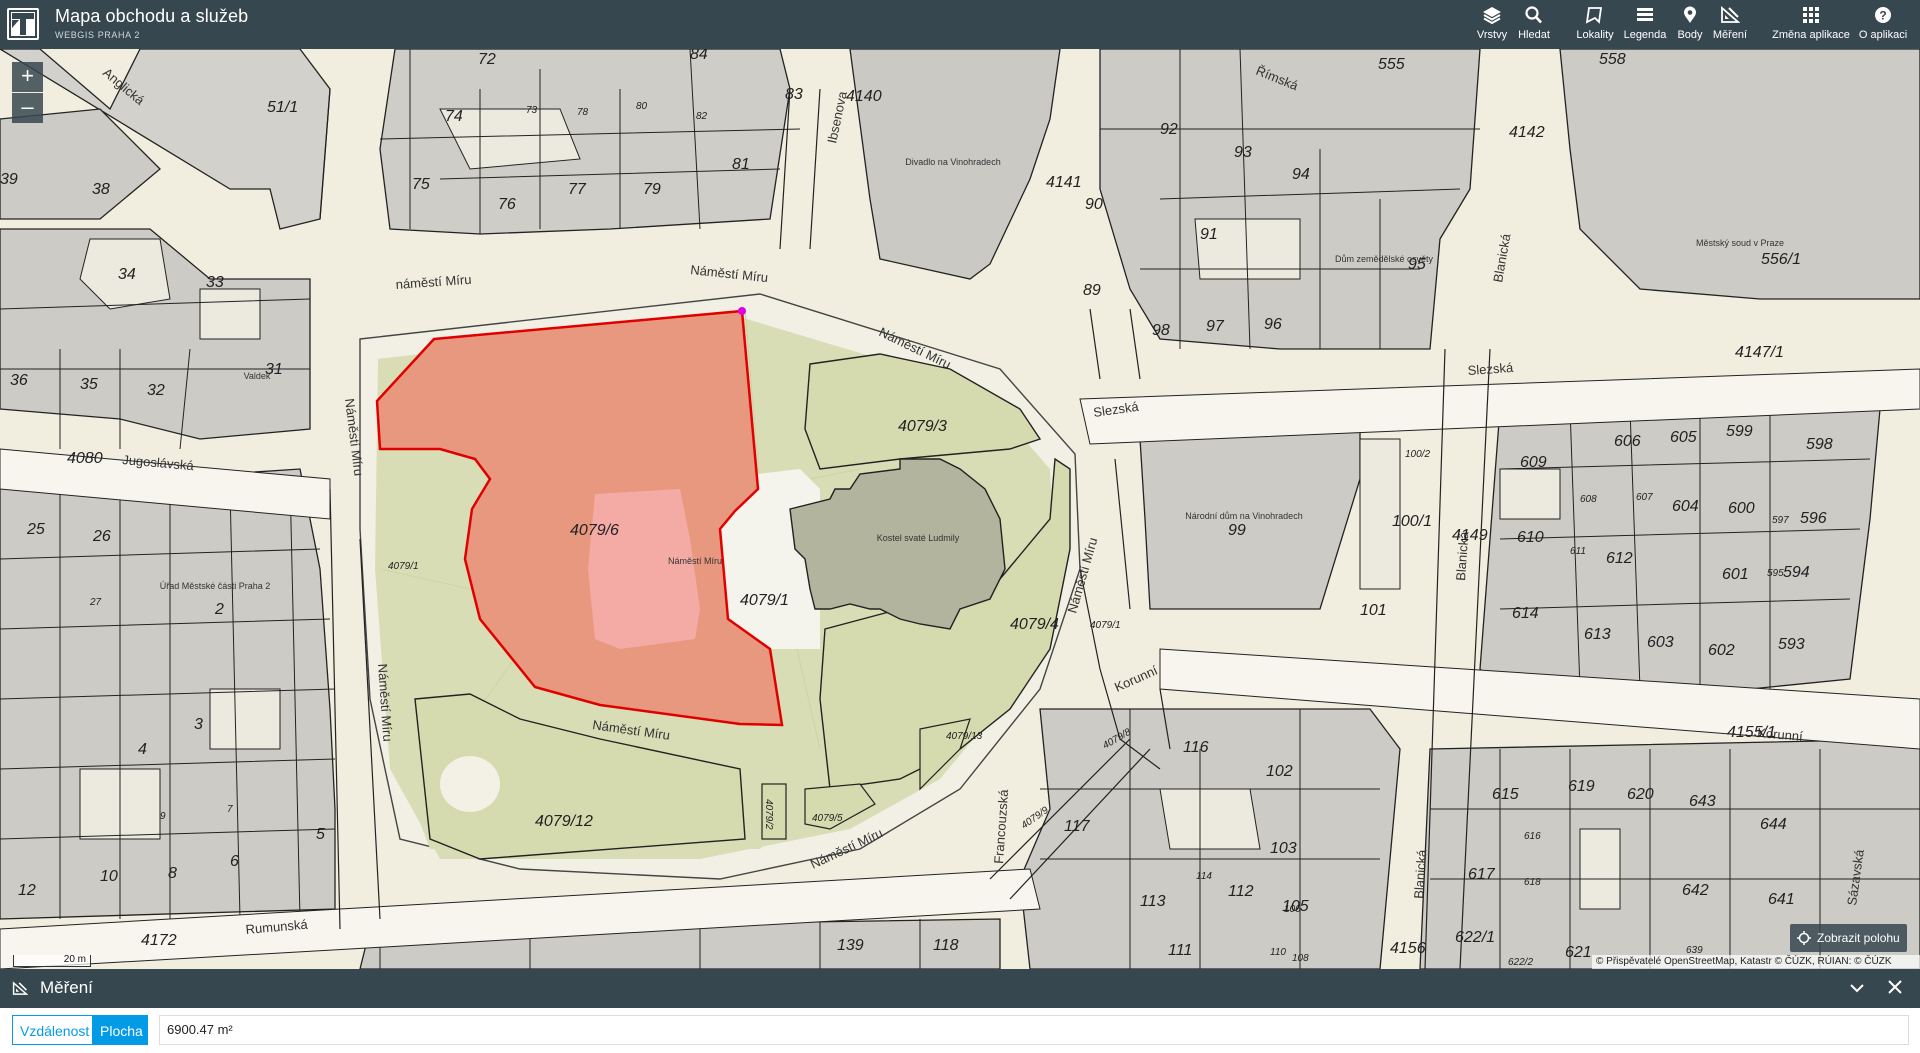  Describe the element at coordinates (1730, 35) in the screenshot. I see `nav-measure-label: Měření` at that location.